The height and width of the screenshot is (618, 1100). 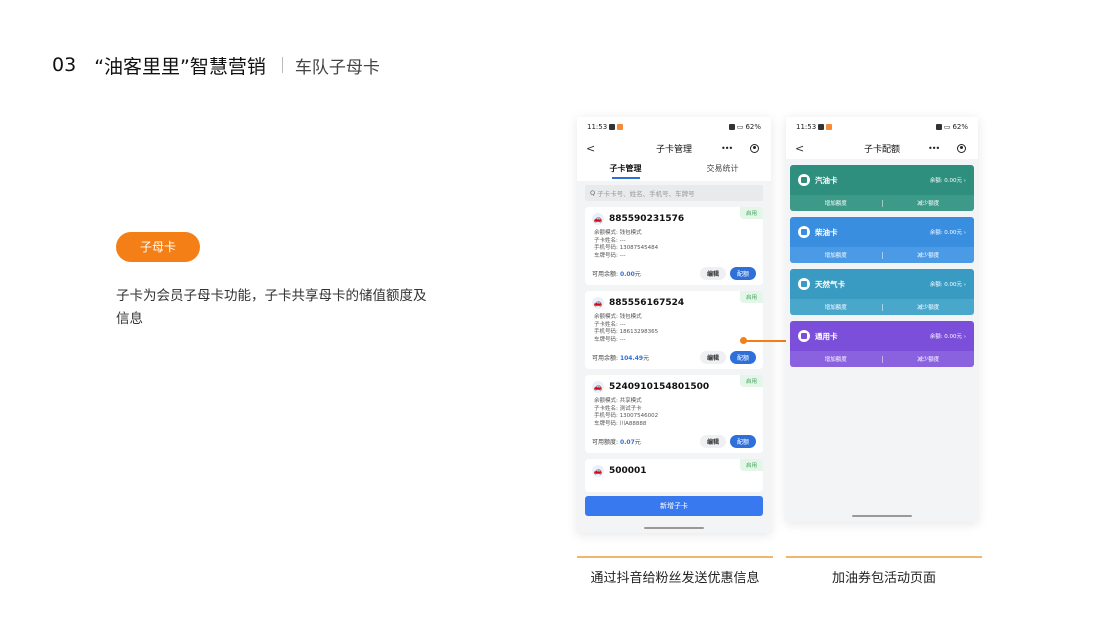 I want to click on fuel-card-diesel: 柴油卡 余额: 0.00元 › 增加额度 减少额度, so click(x=882, y=240).